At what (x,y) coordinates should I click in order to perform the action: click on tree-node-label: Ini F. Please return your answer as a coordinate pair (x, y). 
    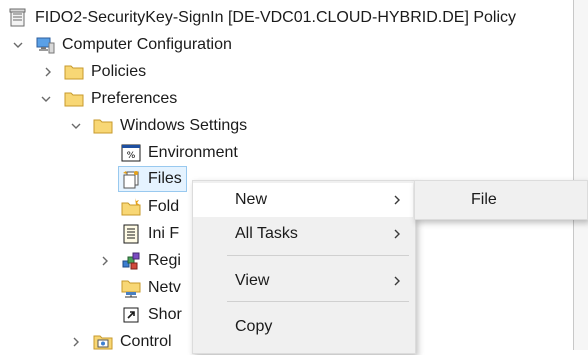
    Looking at the image, I should click on (164, 233).